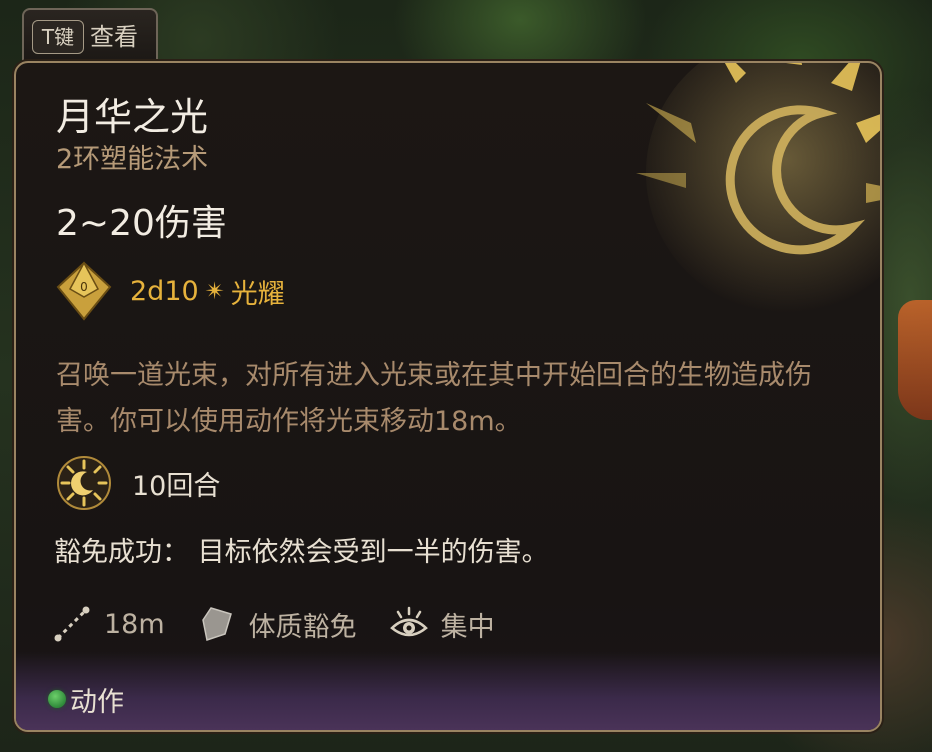 Image resolution: width=932 pixels, height=752 pixels. I want to click on duration-value: 10回合, so click(176, 486).